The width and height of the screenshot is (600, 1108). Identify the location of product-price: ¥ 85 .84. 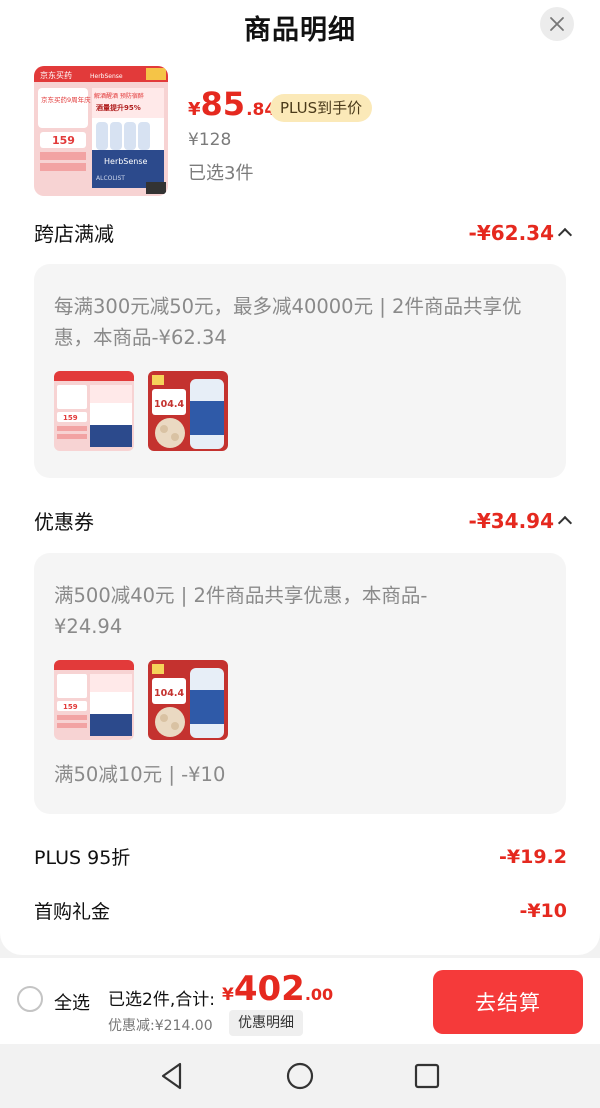
(232, 104).